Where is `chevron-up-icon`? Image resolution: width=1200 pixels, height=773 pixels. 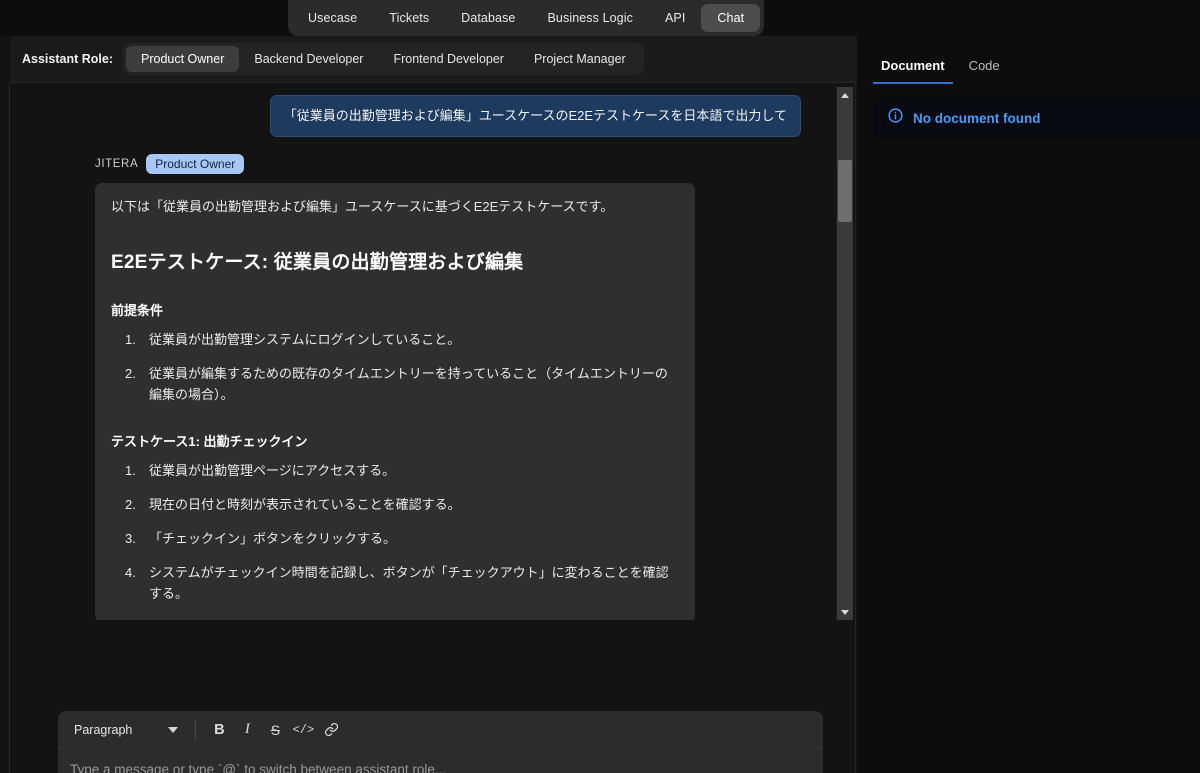
chevron-up-icon is located at coordinates (844, 95).